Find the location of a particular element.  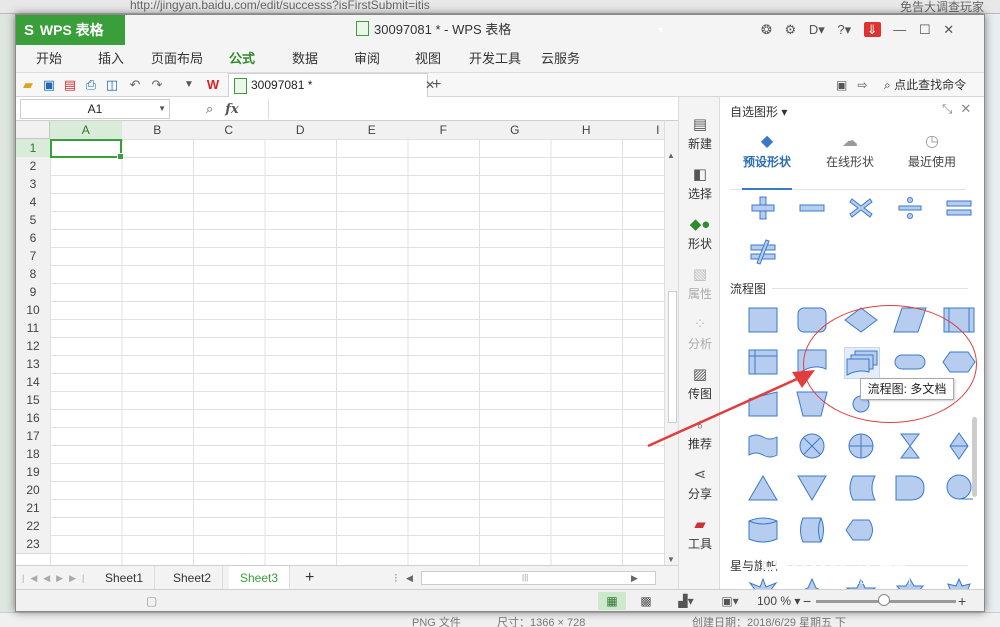

vertical-scrollbar: ▲ ▼ is located at coordinates (671, 343).